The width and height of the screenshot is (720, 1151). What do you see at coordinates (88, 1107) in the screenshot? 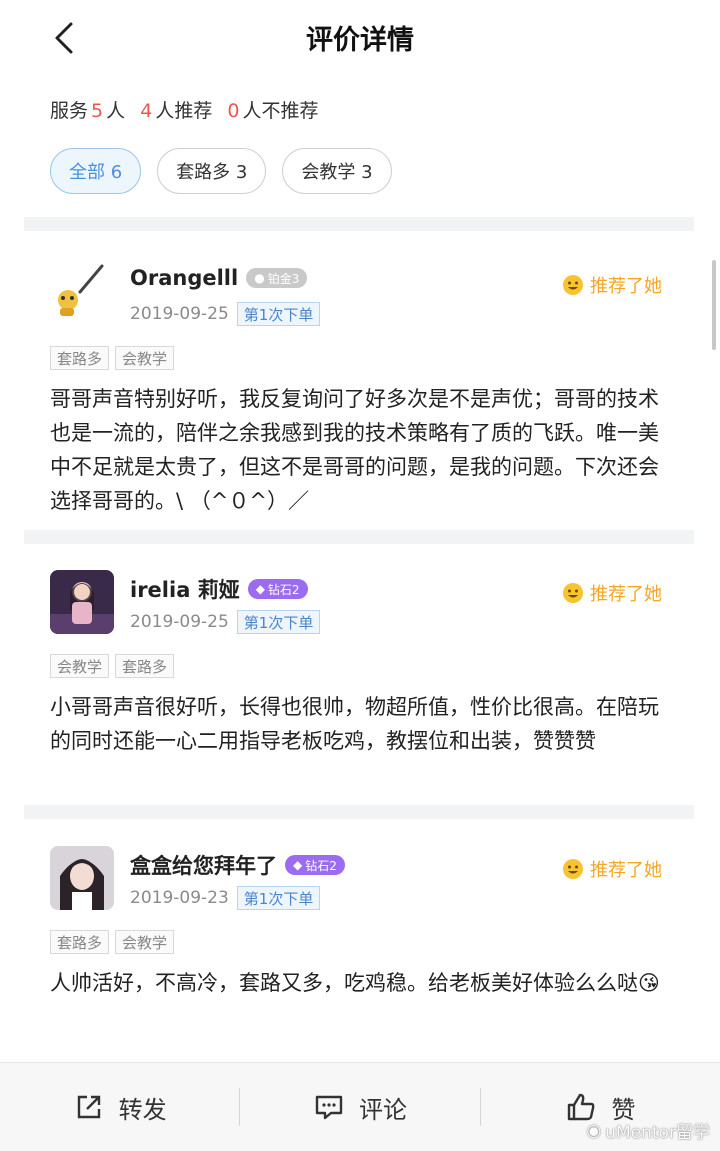
I see `share-icon` at bounding box center [88, 1107].